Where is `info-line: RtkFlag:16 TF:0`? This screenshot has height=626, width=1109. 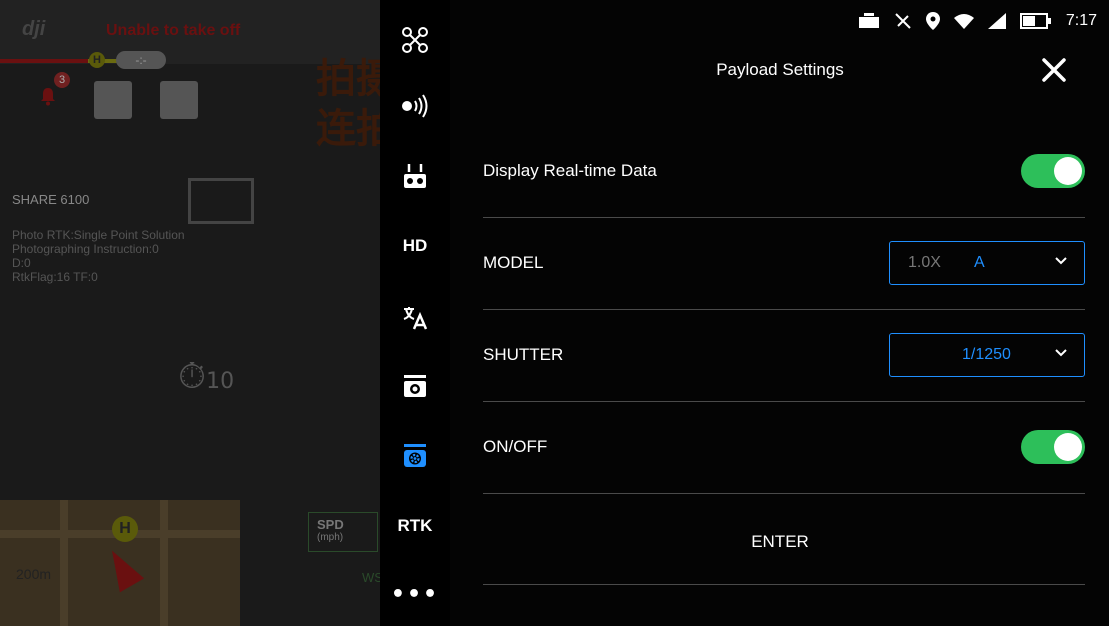 info-line: RtkFlag:16 TF:0 is located at coordinates (55, 277).